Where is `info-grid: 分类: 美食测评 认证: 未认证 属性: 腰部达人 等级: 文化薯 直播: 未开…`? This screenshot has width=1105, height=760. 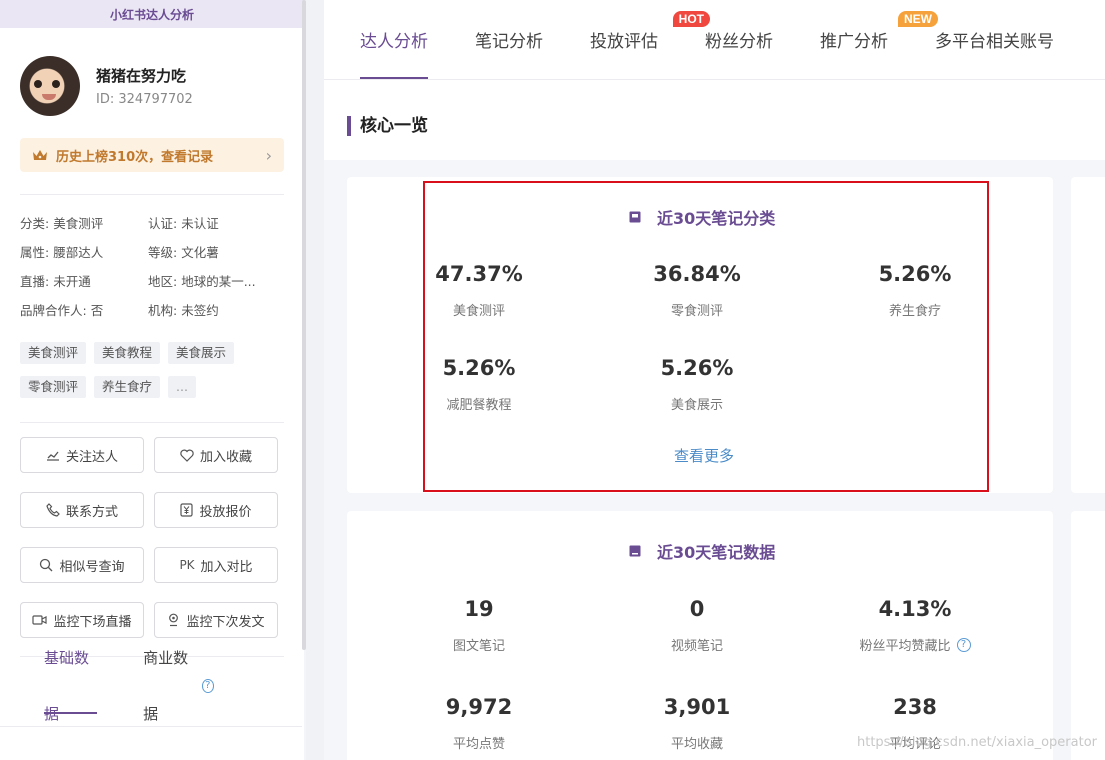 info-grid: 分类: 美食测评 认证: 未认证 属性: 腰部达人 等级: 文化薯 直播: 未开… is located at coordinates (152, 257).